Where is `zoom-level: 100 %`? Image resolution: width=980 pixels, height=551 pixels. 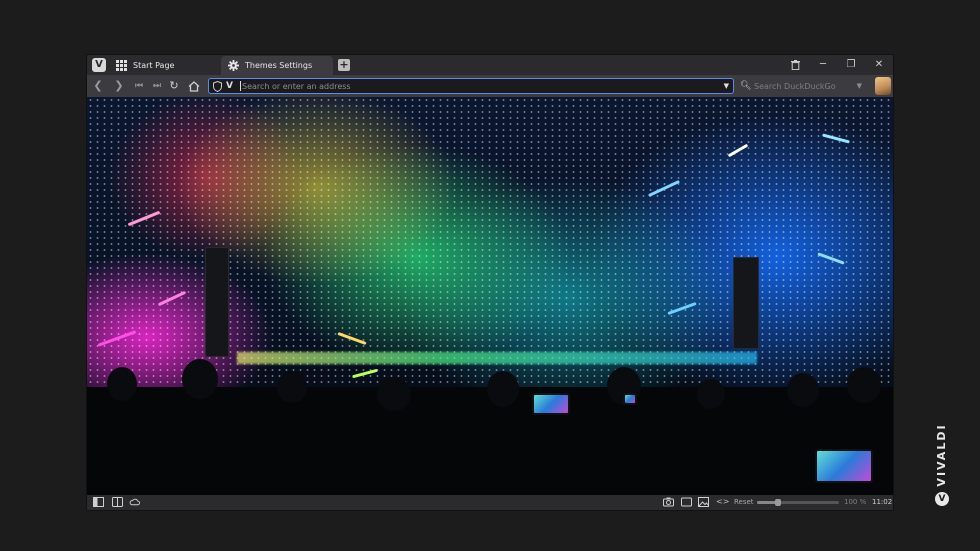
zoom-level: 100 % is located at coordinates (855, 502).